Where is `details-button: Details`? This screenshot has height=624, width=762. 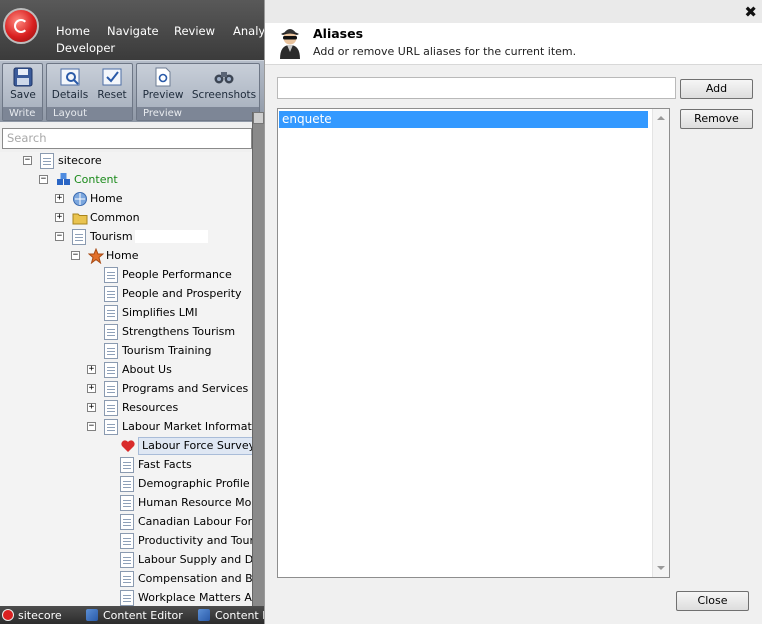 details-button: Details is located at coordinates (70, 83).